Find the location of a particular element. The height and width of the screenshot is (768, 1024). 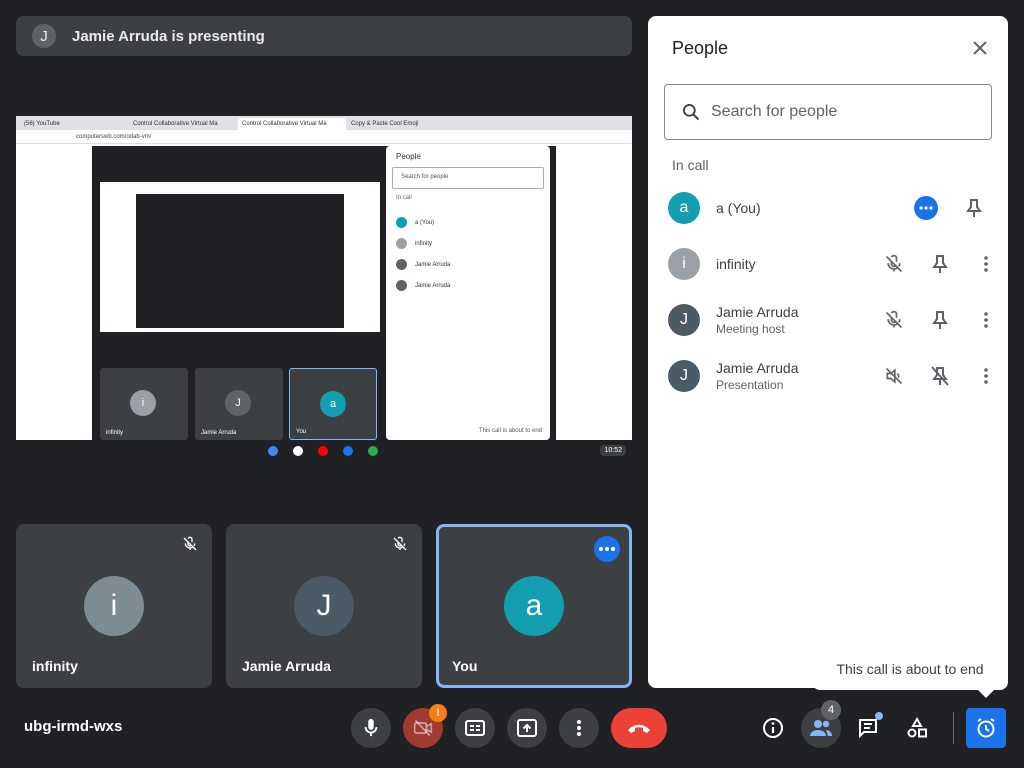

captions-icon is located at coordinates (475, 728).